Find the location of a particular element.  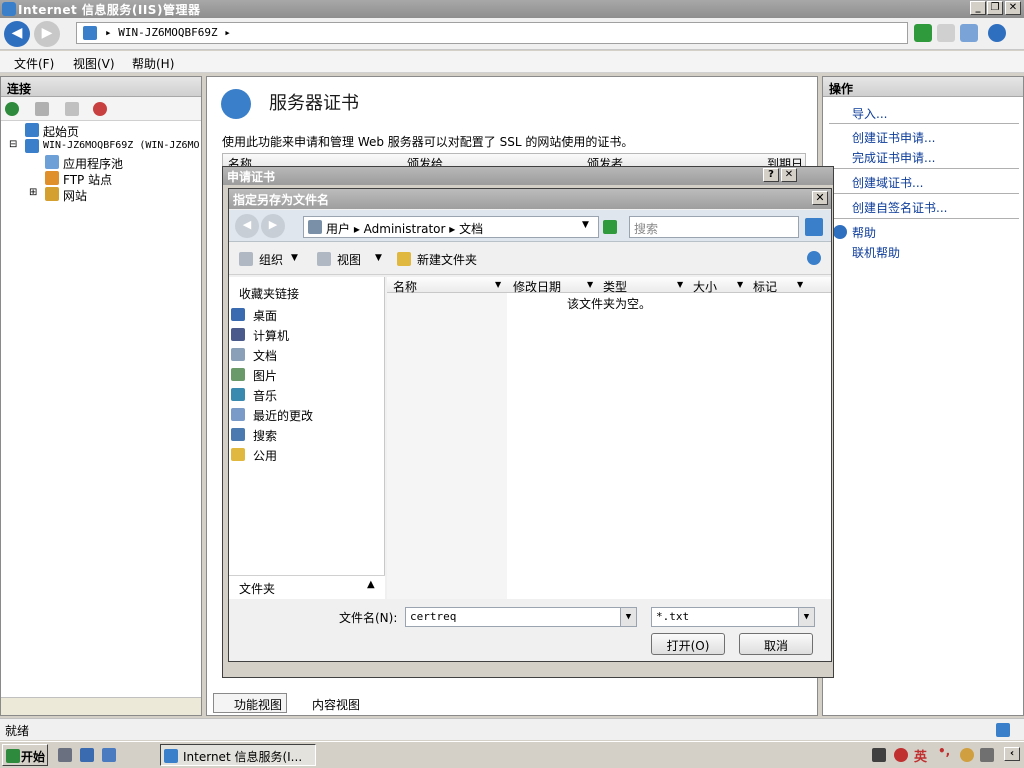

maximize-button: ❐ is located at coordinates (995, 8).